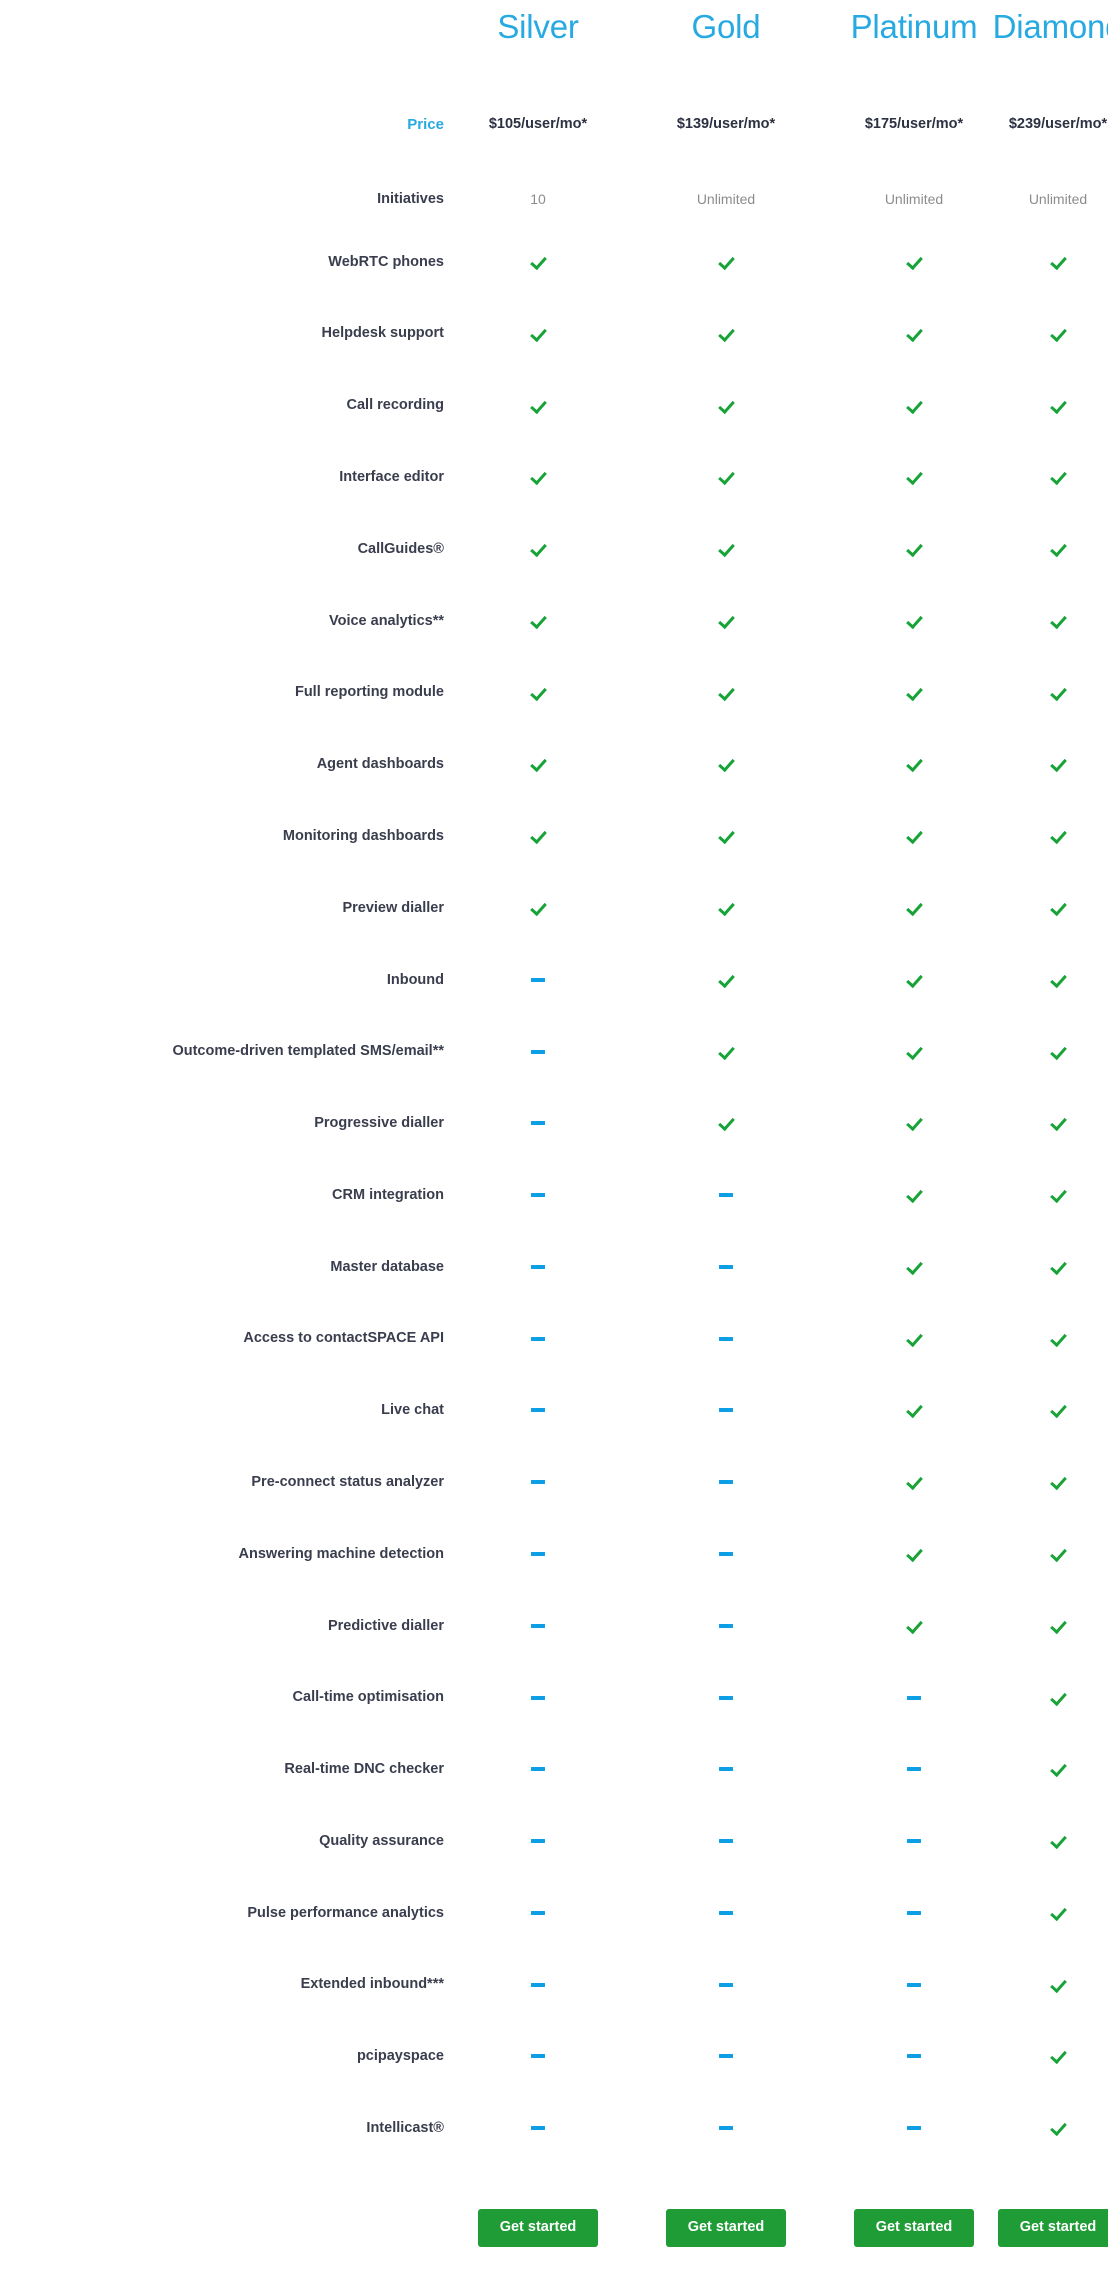 The width and height of the screenshot is (1108, 2288). Describe the element at coordinates (538, 124) in the screenshot. I see `price-cell-silver: $105/user/mo*` at that location.